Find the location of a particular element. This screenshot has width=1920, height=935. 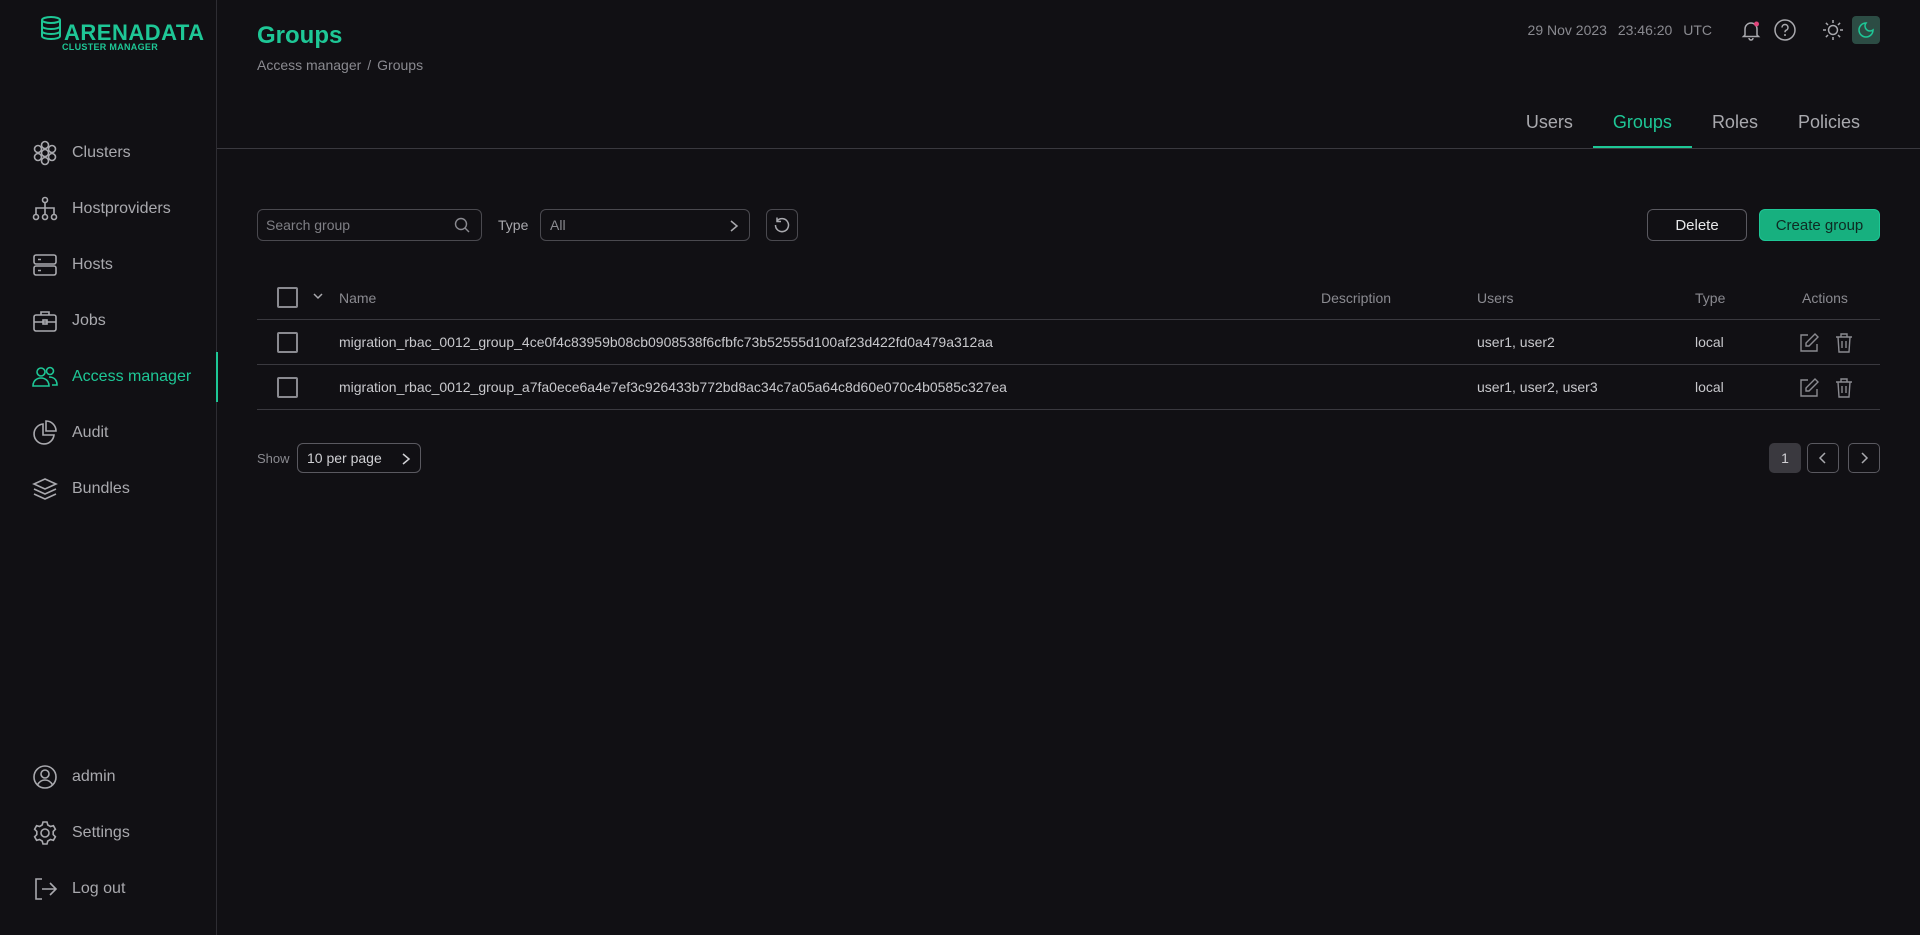

sidebar-item-access-manager: Access manager is located at coordinates (109, 377).